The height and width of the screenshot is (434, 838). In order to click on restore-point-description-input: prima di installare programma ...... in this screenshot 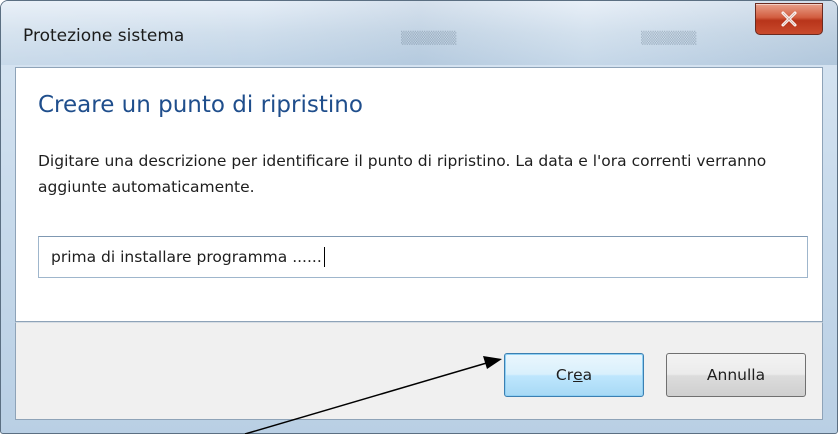, I will do `click(423, 257)`.